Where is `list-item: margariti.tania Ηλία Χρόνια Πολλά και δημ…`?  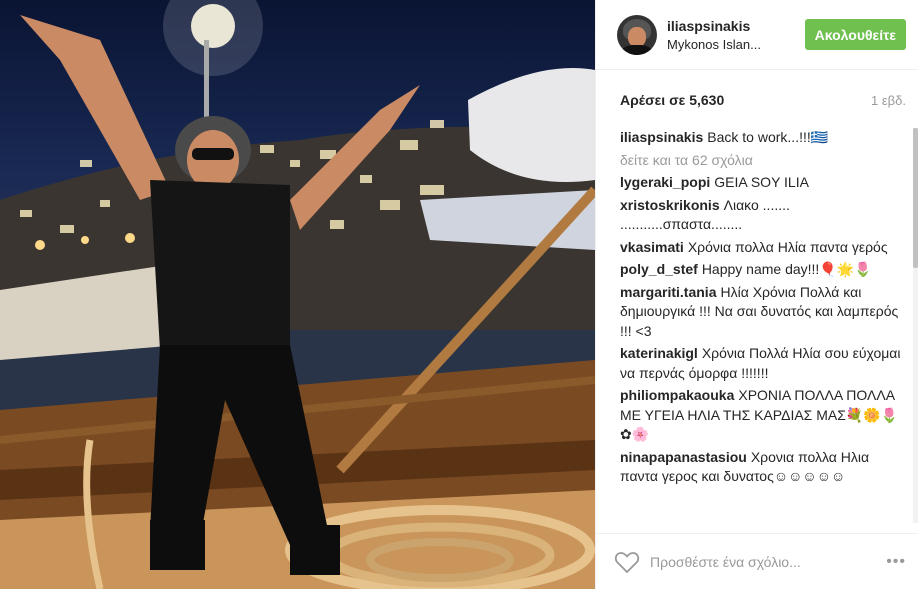
list-item: margariti.tania Ηλία Χρόνια Πολλά και δημ… is located at coordinates (762, 312).